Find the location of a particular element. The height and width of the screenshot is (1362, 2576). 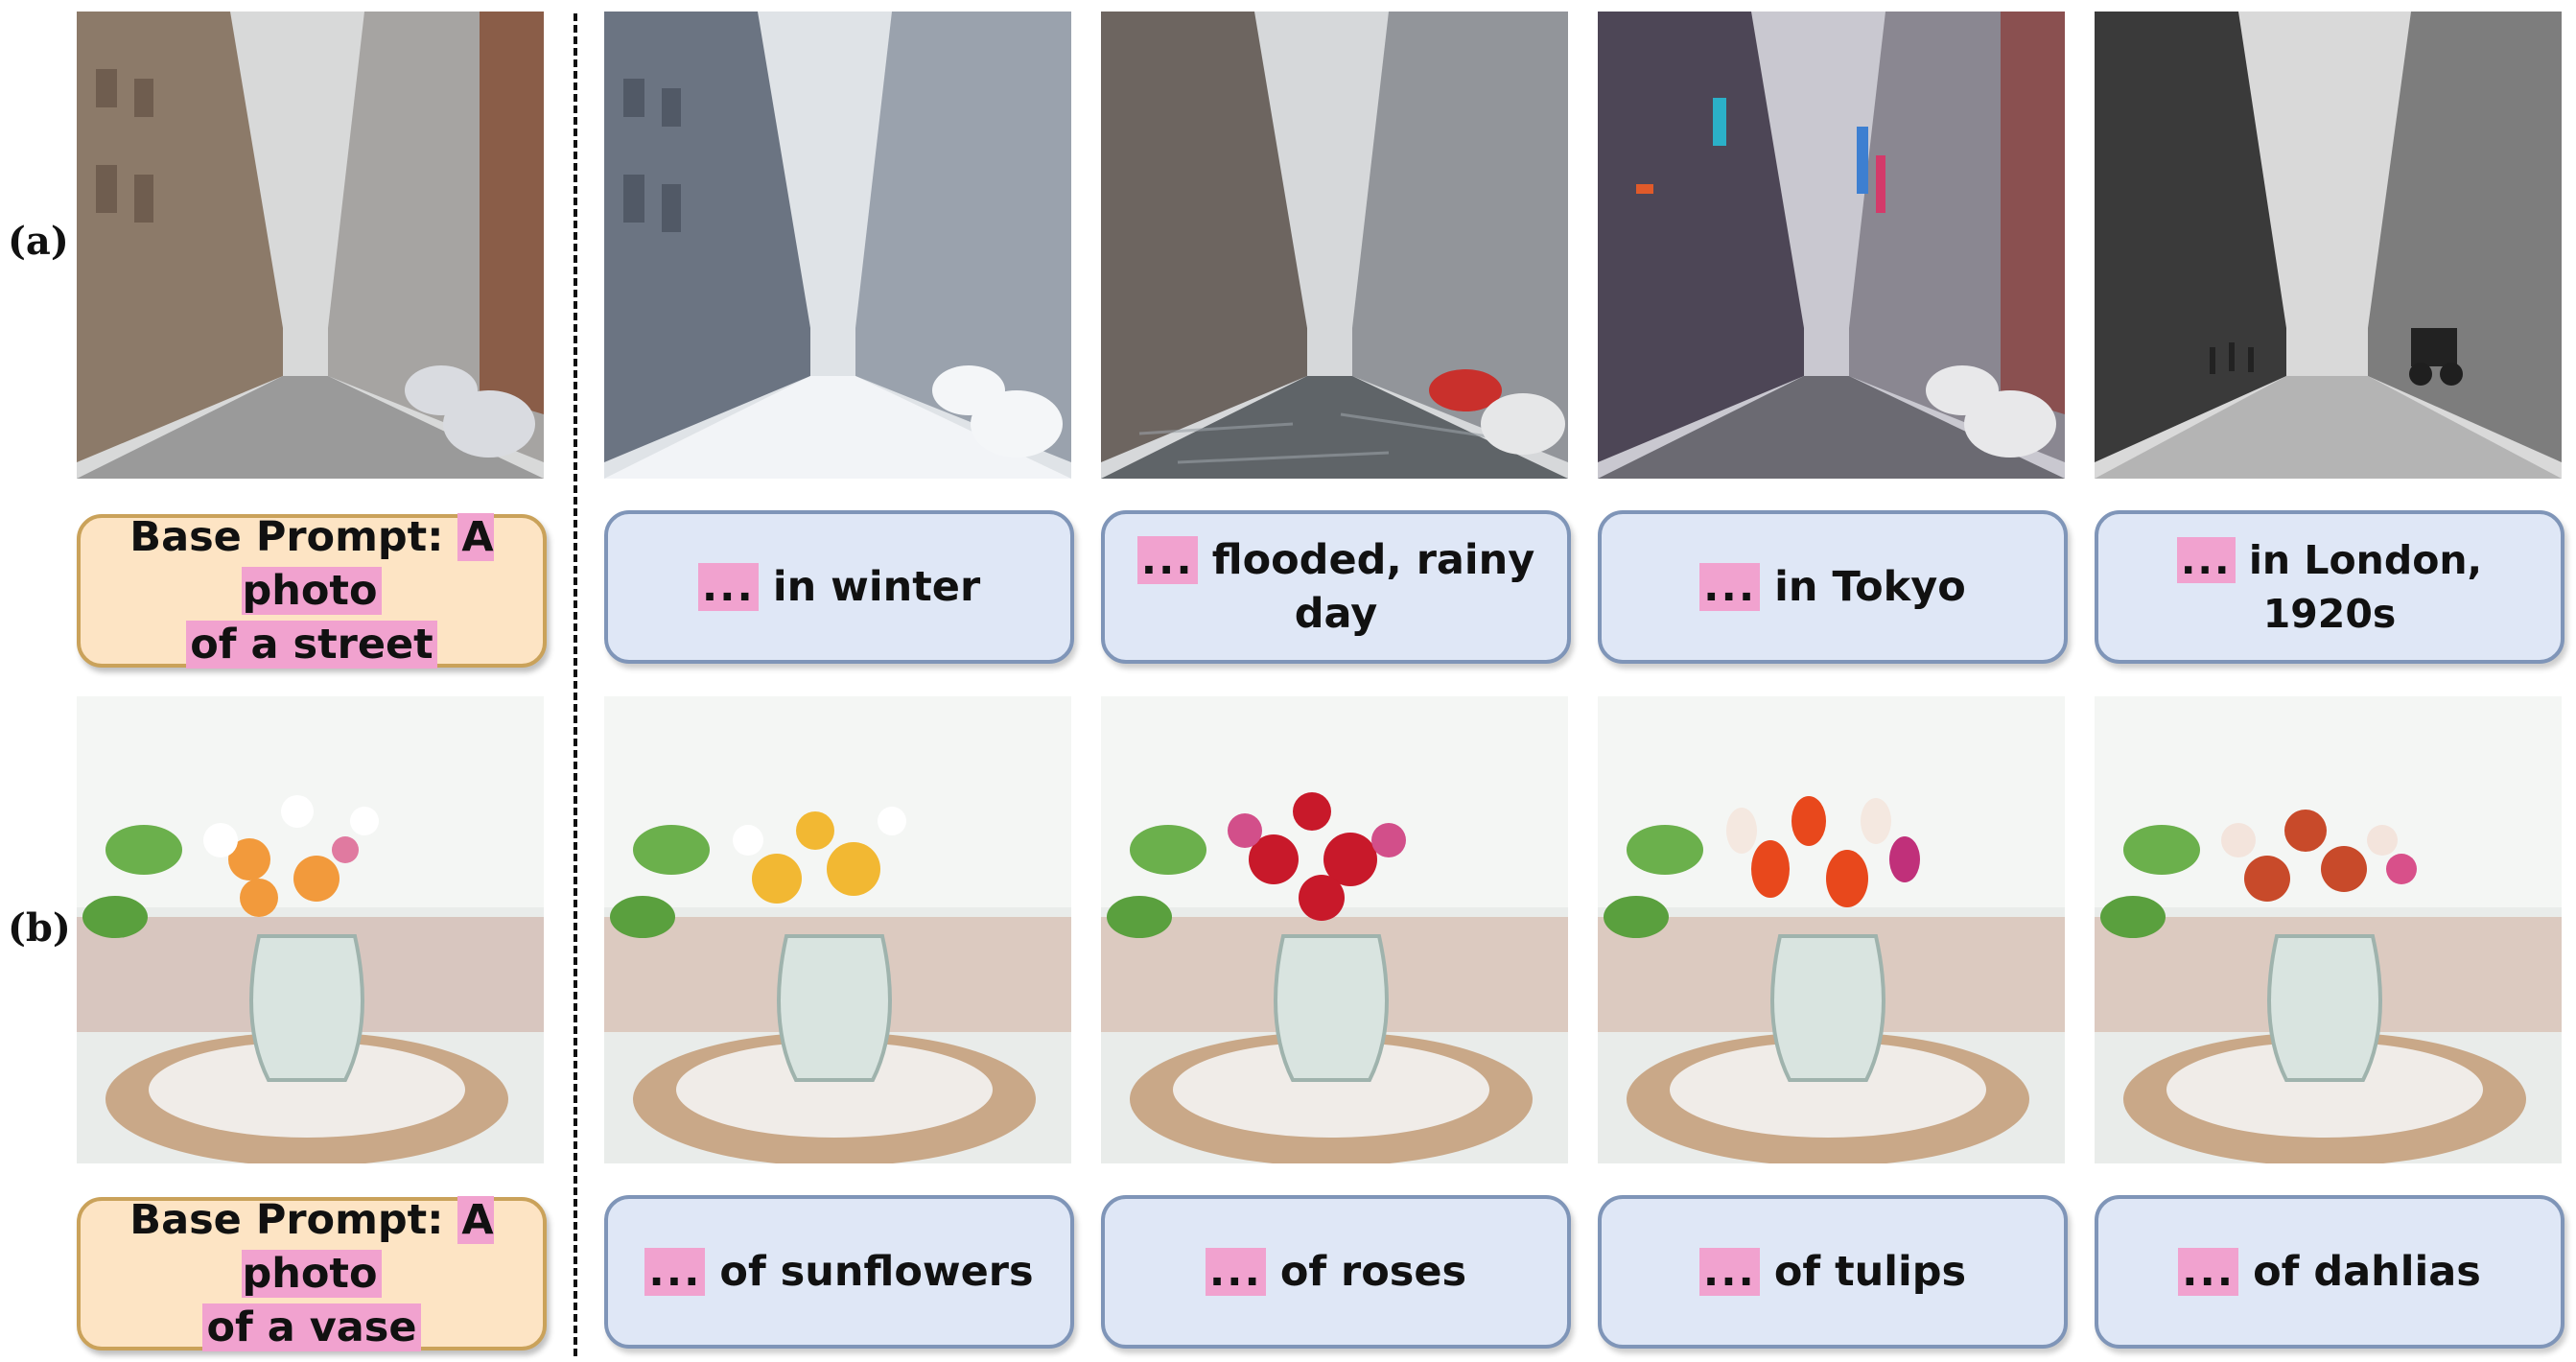

street-image-base is located at coordinates (310, 246).